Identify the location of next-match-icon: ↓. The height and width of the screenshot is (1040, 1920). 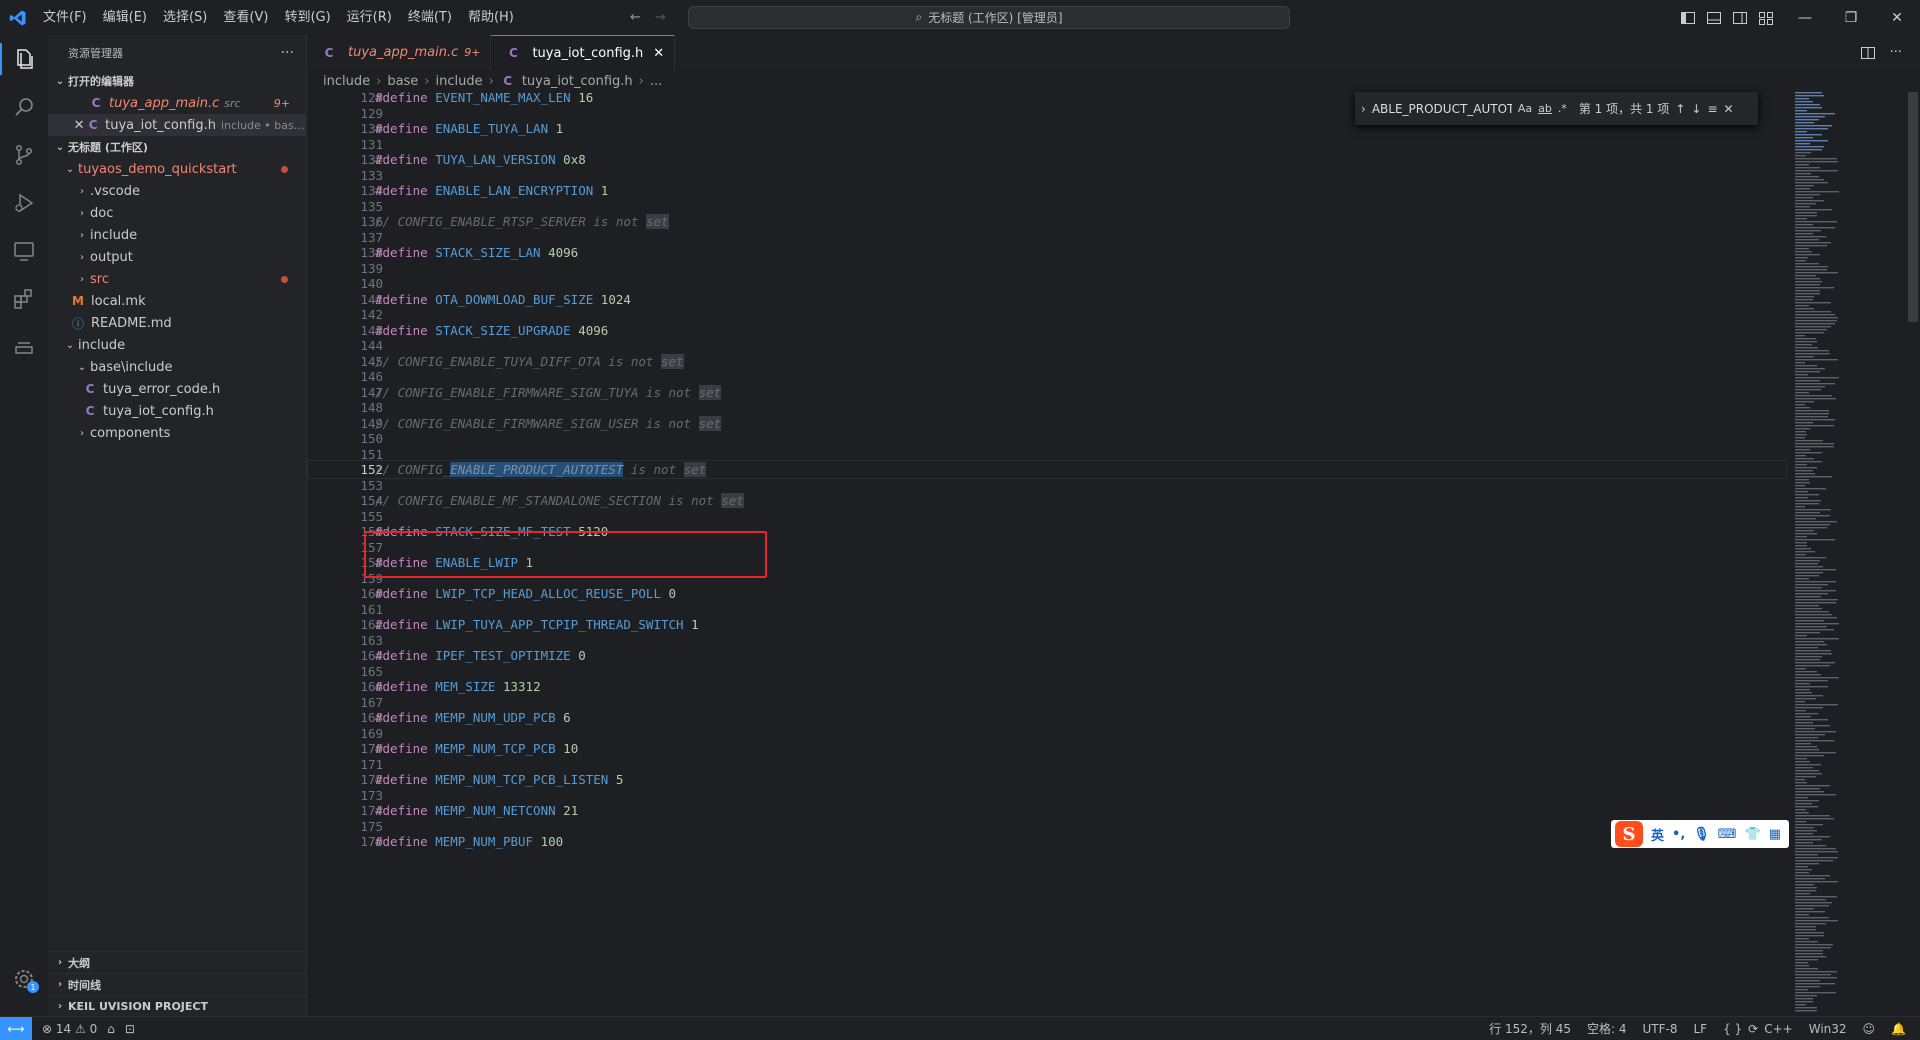
(1696, 109).